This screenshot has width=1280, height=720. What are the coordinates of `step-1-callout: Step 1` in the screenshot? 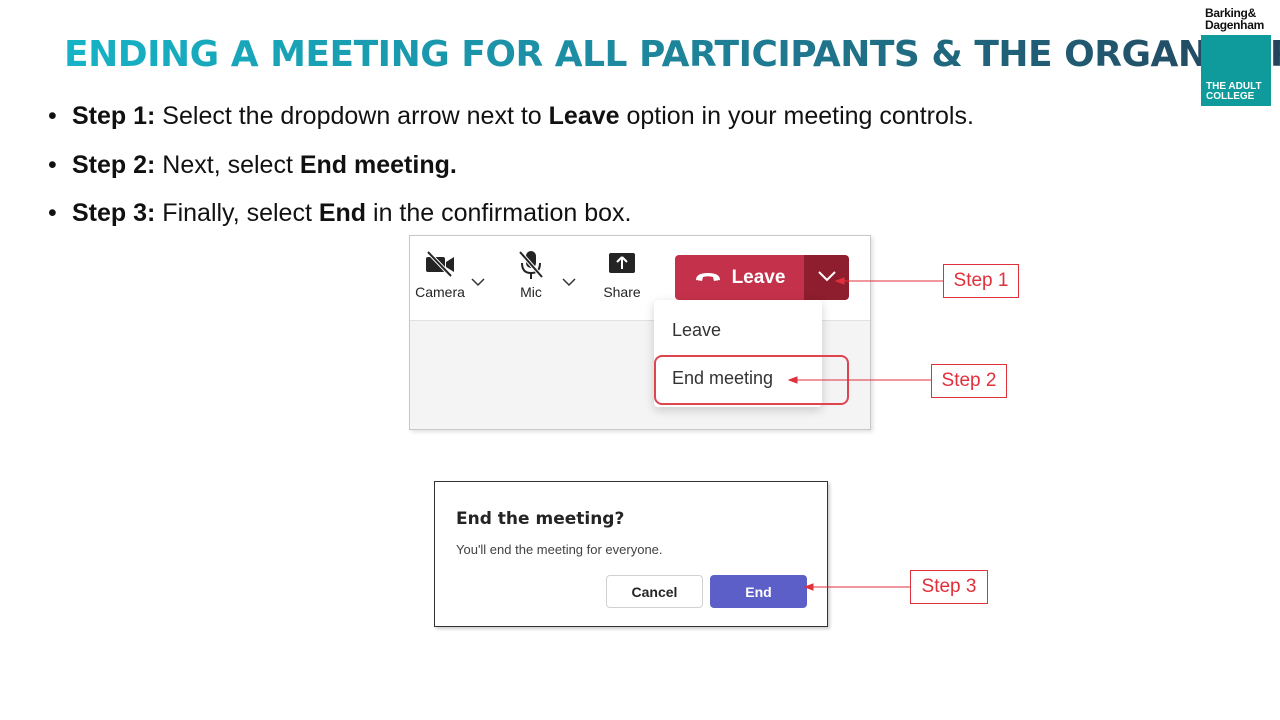 It's located at (981, 281).